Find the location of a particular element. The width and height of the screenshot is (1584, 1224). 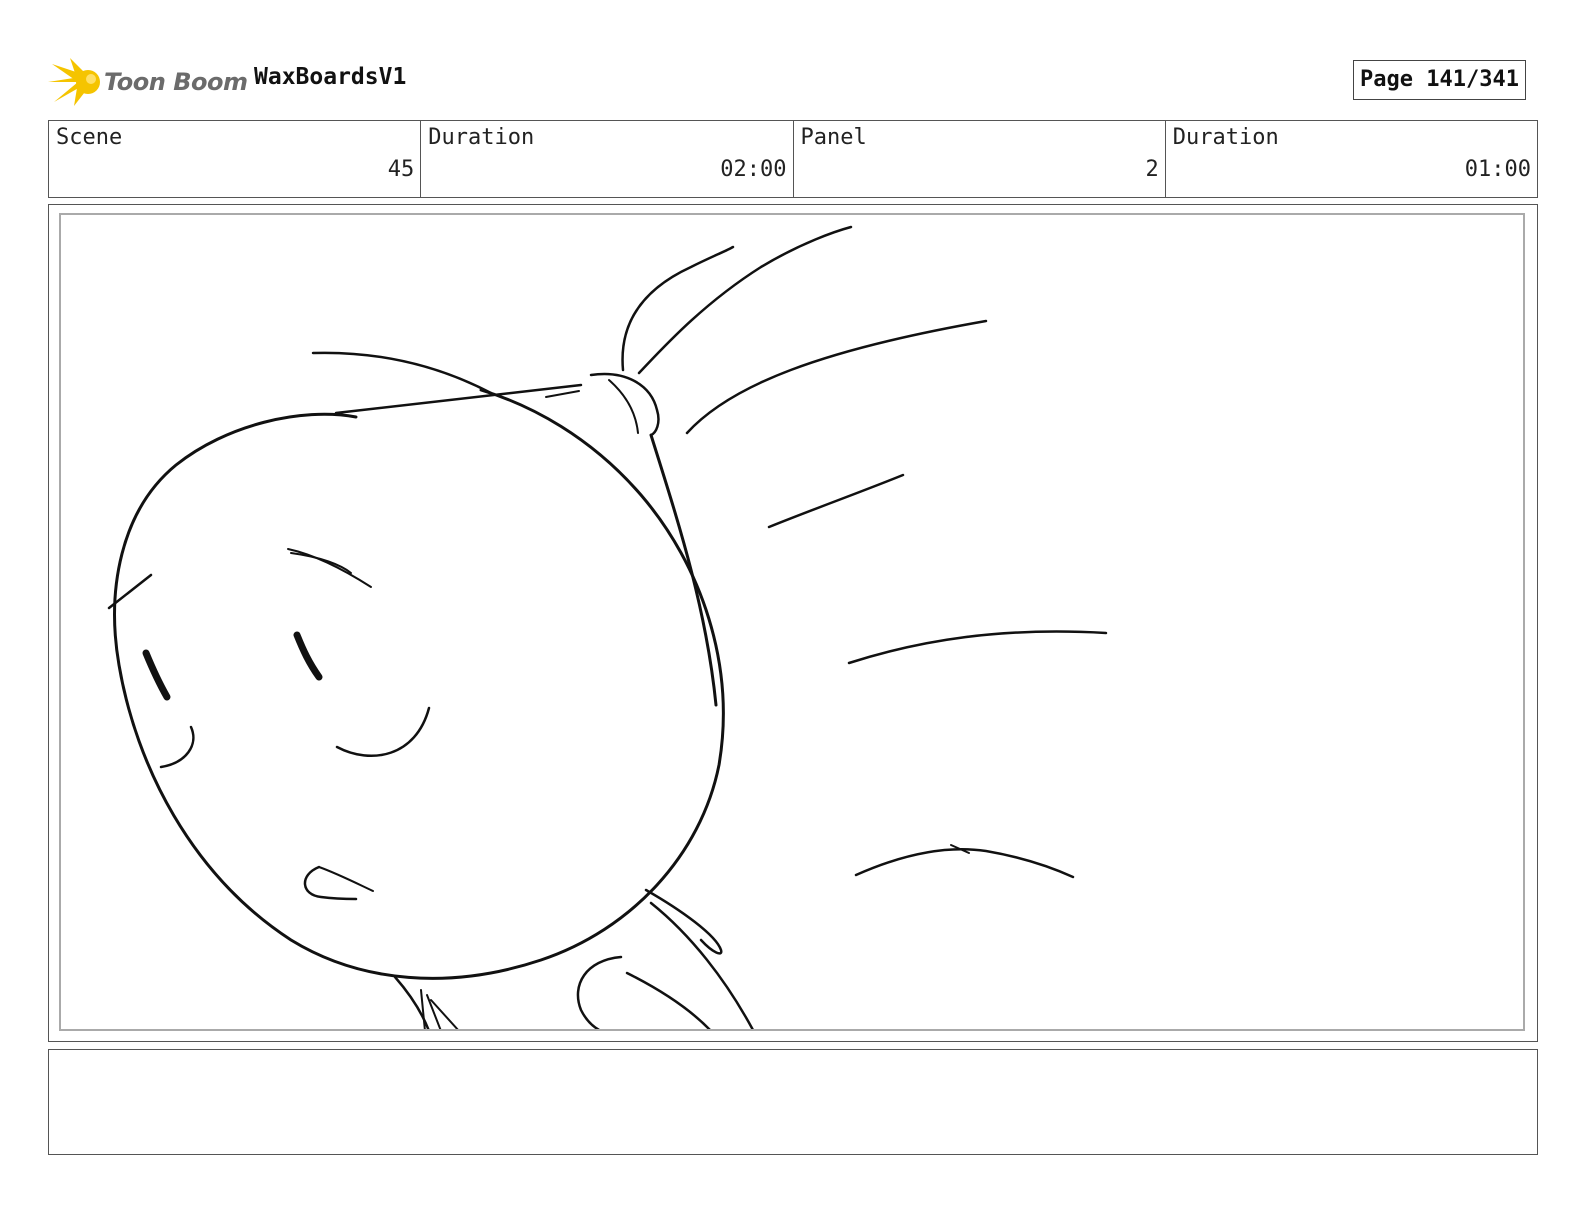

panel-cell: Panel 2 is located at coordinates (980, 159).